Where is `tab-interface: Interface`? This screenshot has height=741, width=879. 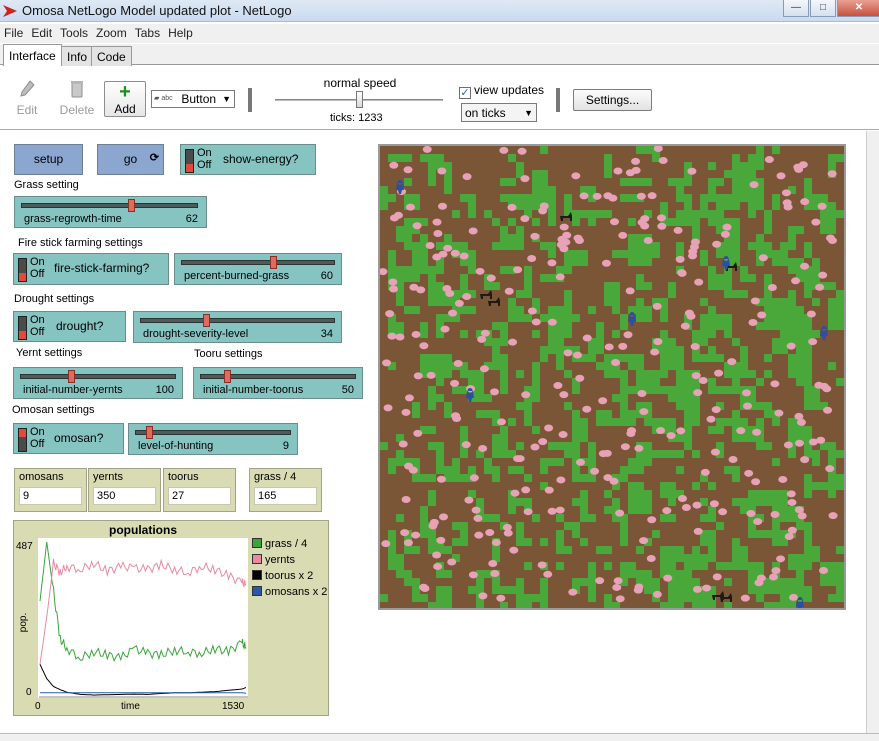 tab-interface: Interface is located at coordinates (32, 55).